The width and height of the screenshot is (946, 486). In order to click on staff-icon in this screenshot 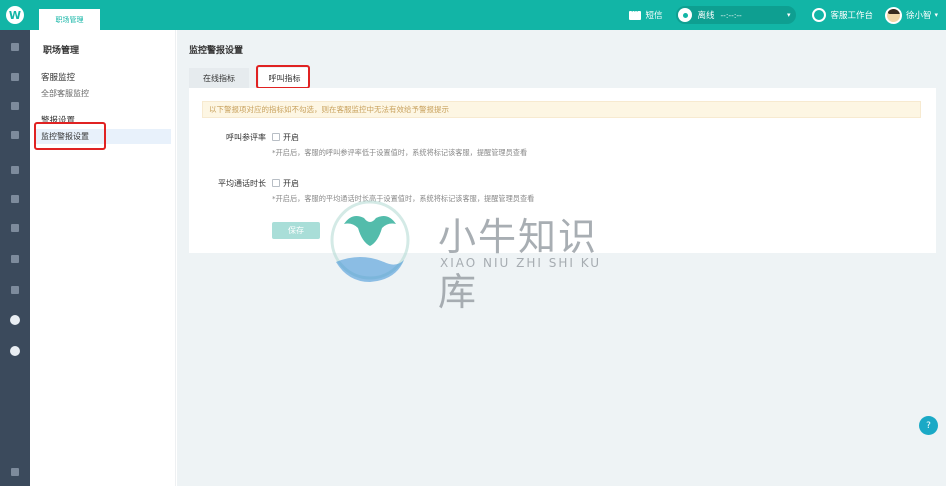, I will do `click(15, 320)`.